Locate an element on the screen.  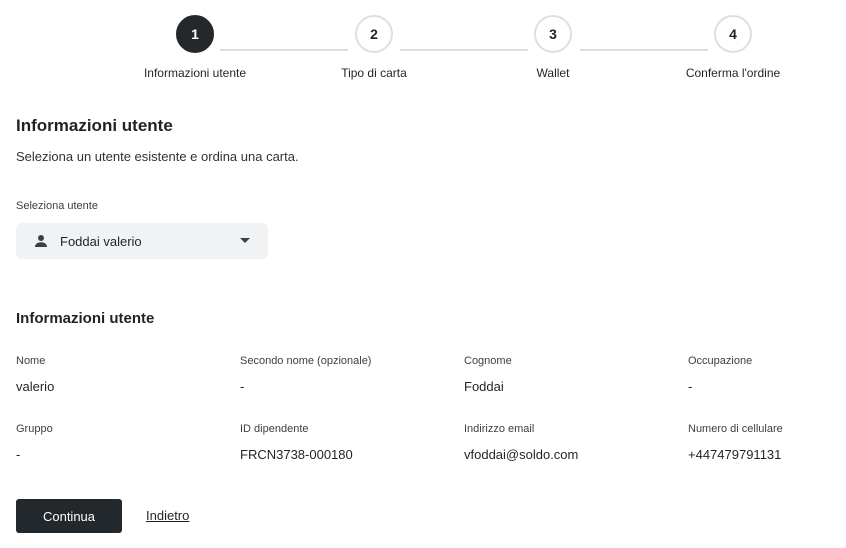
step-label: Conferma l'ordine is located at coordinates (733, 73).